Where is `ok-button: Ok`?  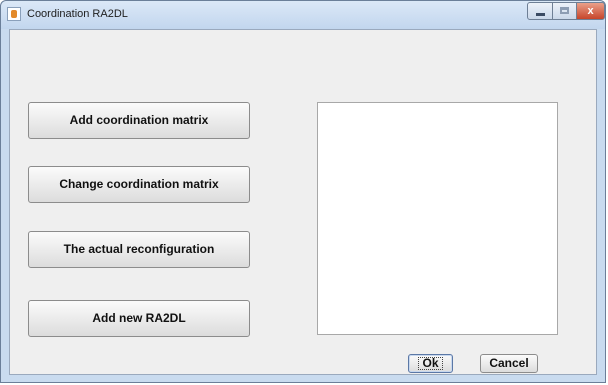
ok-button: Ok is located at coordinates (430, 363).